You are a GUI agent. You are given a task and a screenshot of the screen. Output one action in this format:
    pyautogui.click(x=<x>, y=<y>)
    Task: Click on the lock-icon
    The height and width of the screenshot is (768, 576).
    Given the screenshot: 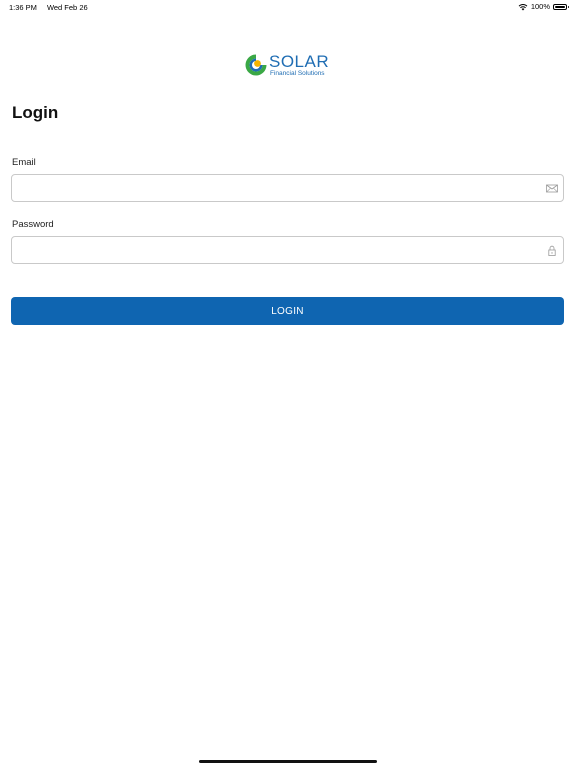 What is the action you would take?
    pyautogui.click(x=552, y=250)
    